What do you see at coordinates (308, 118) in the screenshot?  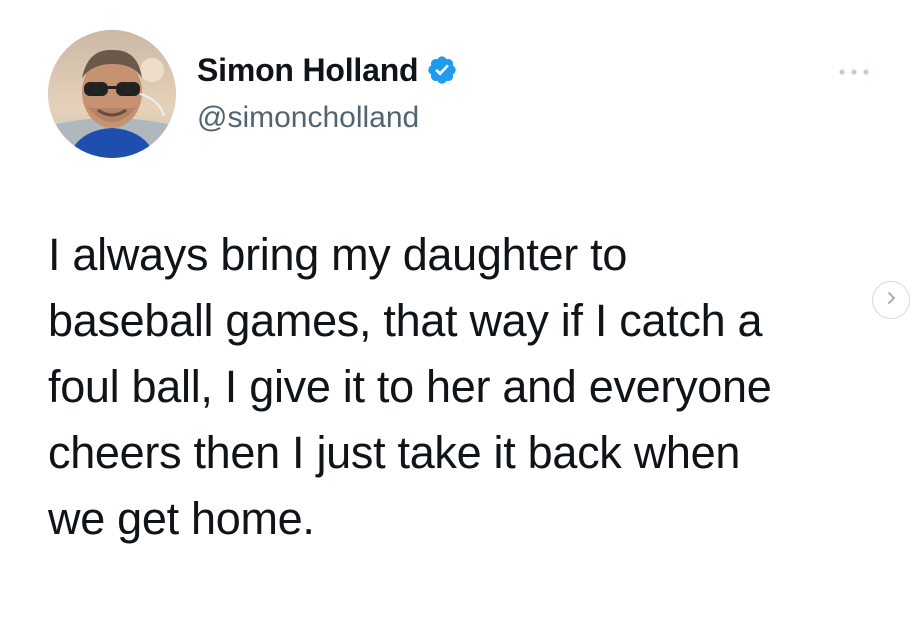 I see `author-handle: @simoncholland` at bounding box center [308, 118].